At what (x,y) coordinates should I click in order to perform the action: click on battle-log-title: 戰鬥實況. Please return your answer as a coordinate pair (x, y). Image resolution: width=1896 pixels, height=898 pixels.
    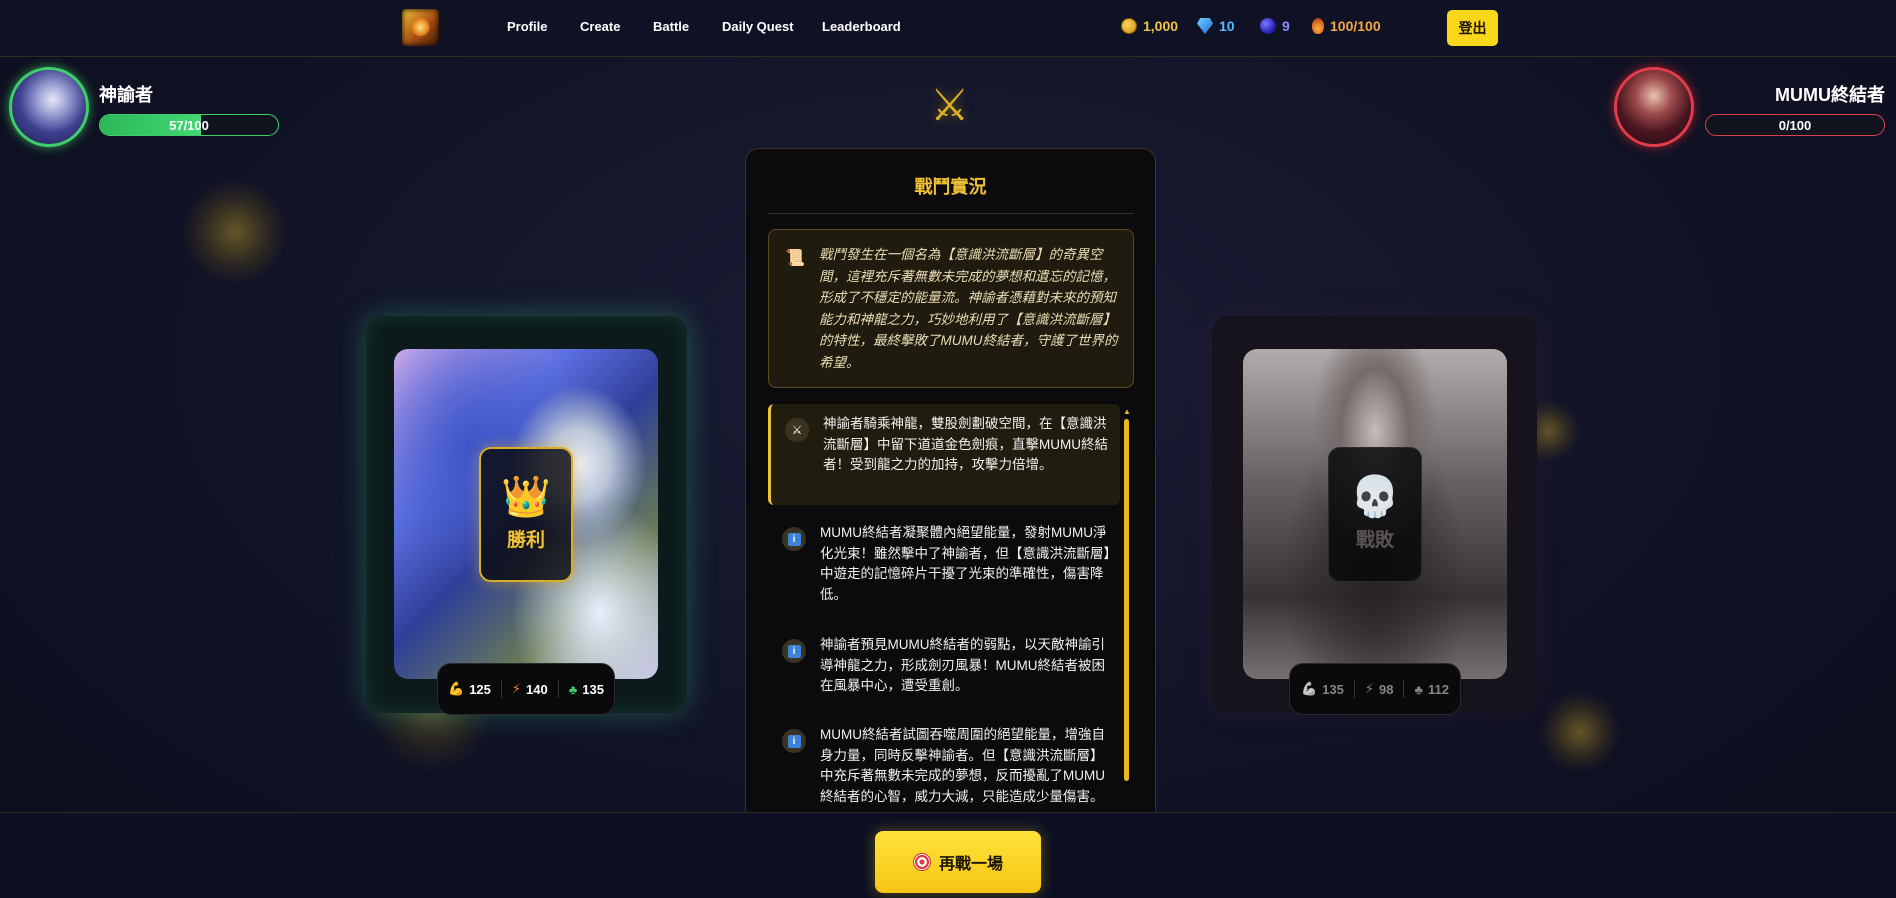
    Looking at the image, I should click on (950, 187).